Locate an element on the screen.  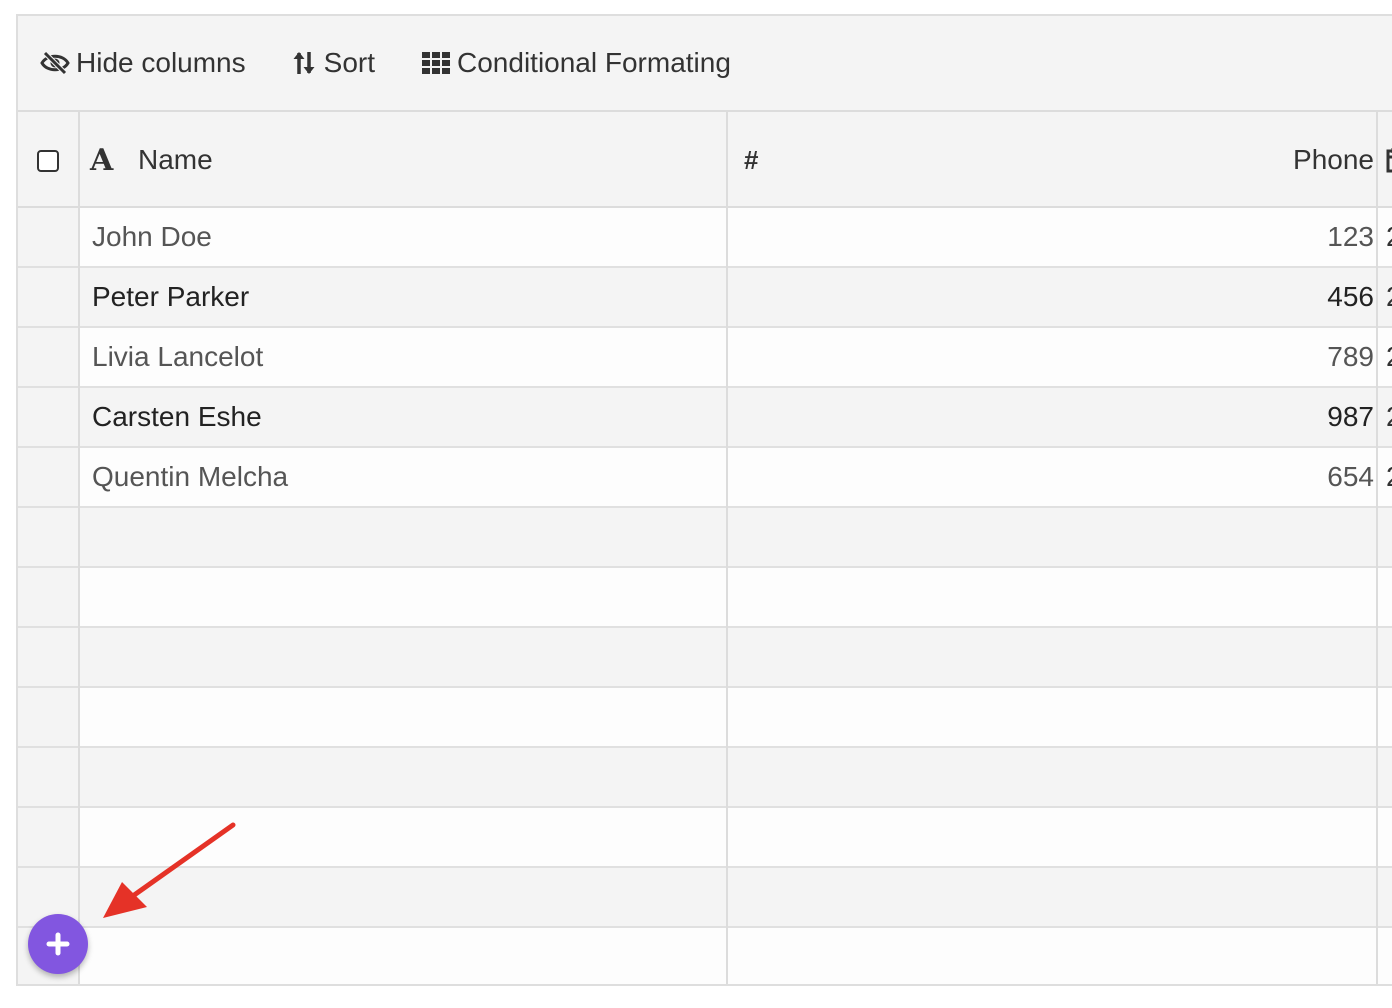
sort-button: Sort is located at coordinates (333, 63).